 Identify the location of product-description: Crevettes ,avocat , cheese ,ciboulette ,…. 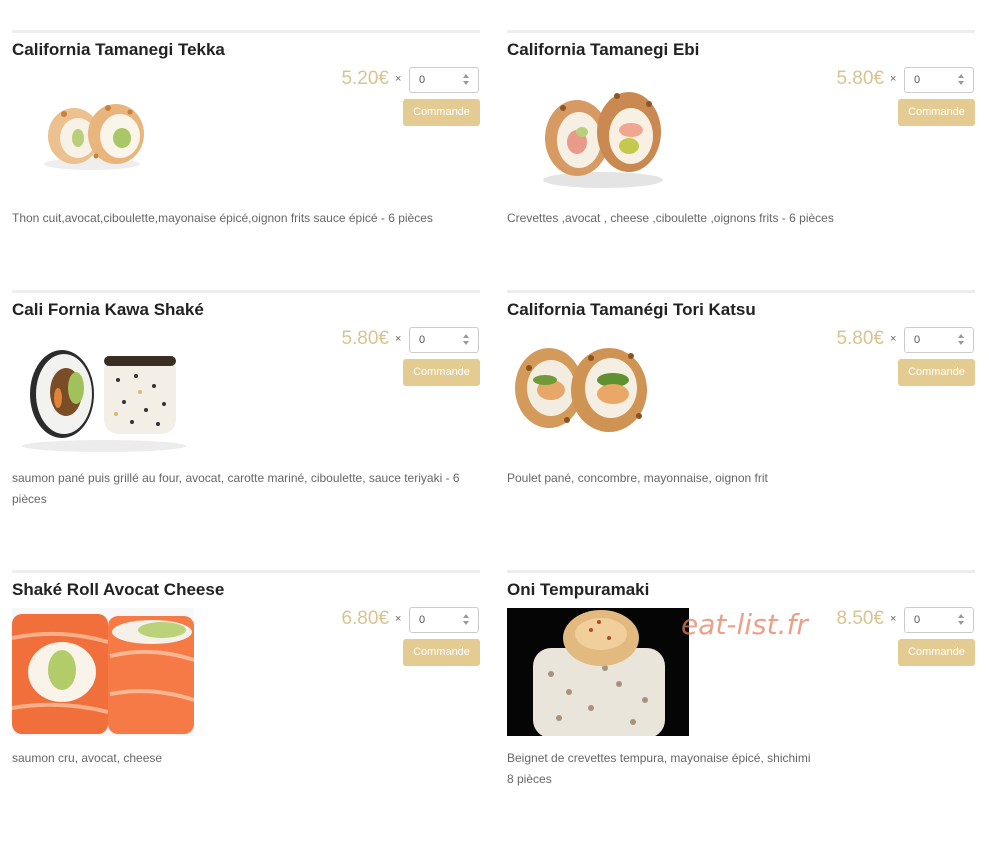
(670, 218).